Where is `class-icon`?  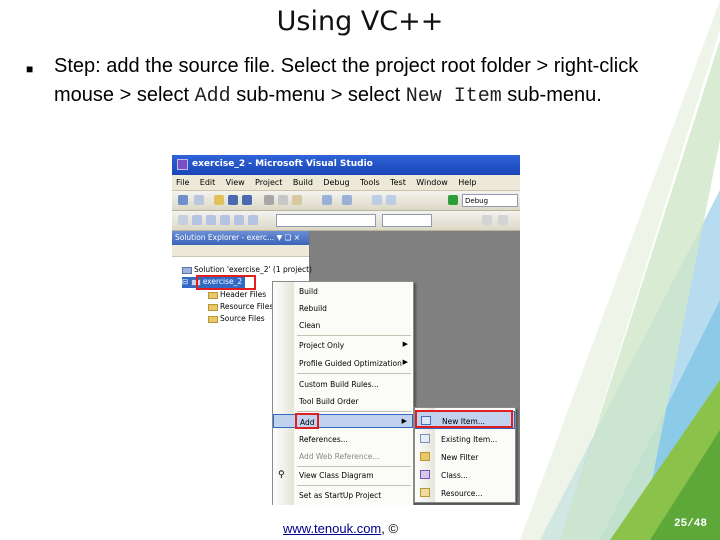
class-icon is located at coordinates (425, 474).